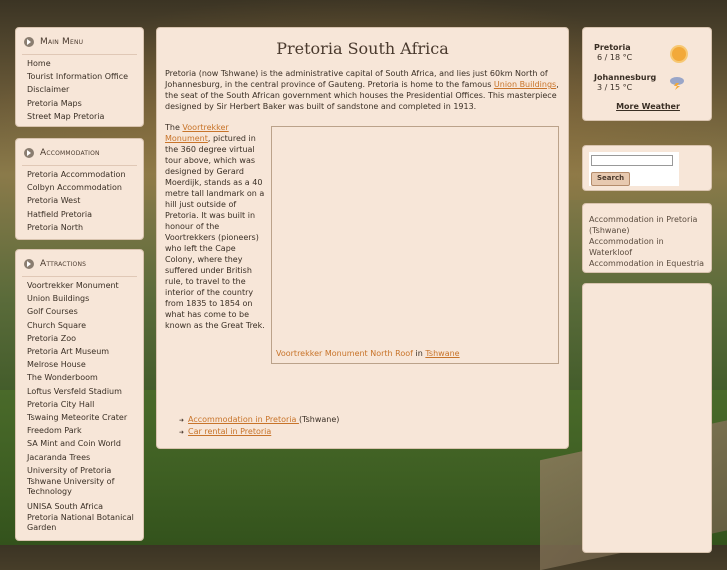 This screenshot has width=727, height=570. What do you see at coordinates (85, 325) in the screenshot?
I see `menu-item-church-square: Church Square` at bounding box center [85, 325].